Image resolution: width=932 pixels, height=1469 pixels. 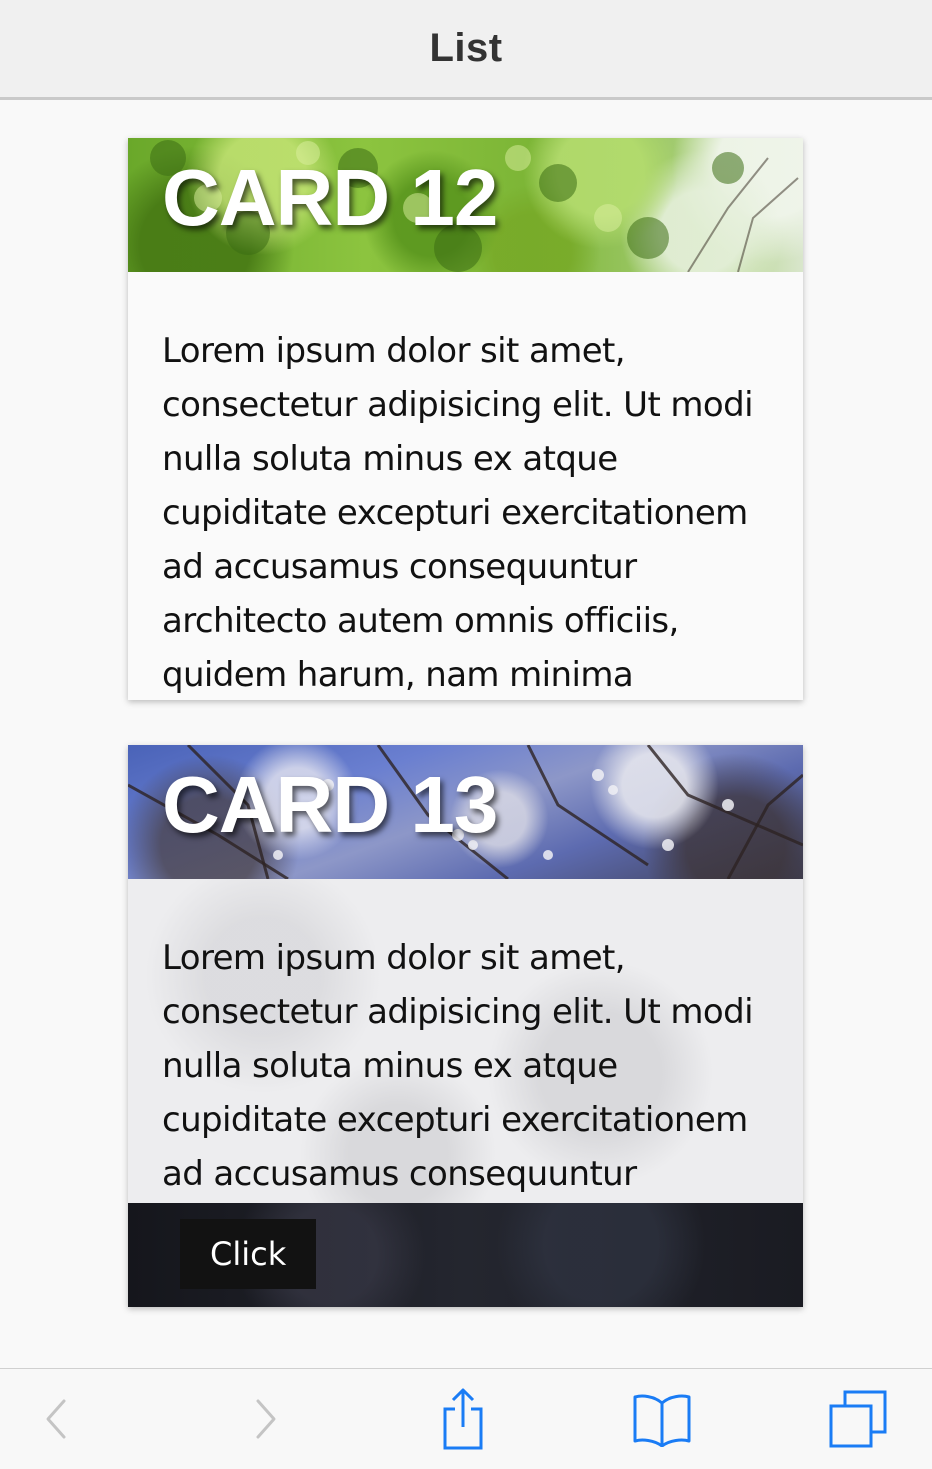 What do you see at coordinates (330, 804) in the screenshot?
I see `card-title: CARD 13` at bounding box center [330, 804].